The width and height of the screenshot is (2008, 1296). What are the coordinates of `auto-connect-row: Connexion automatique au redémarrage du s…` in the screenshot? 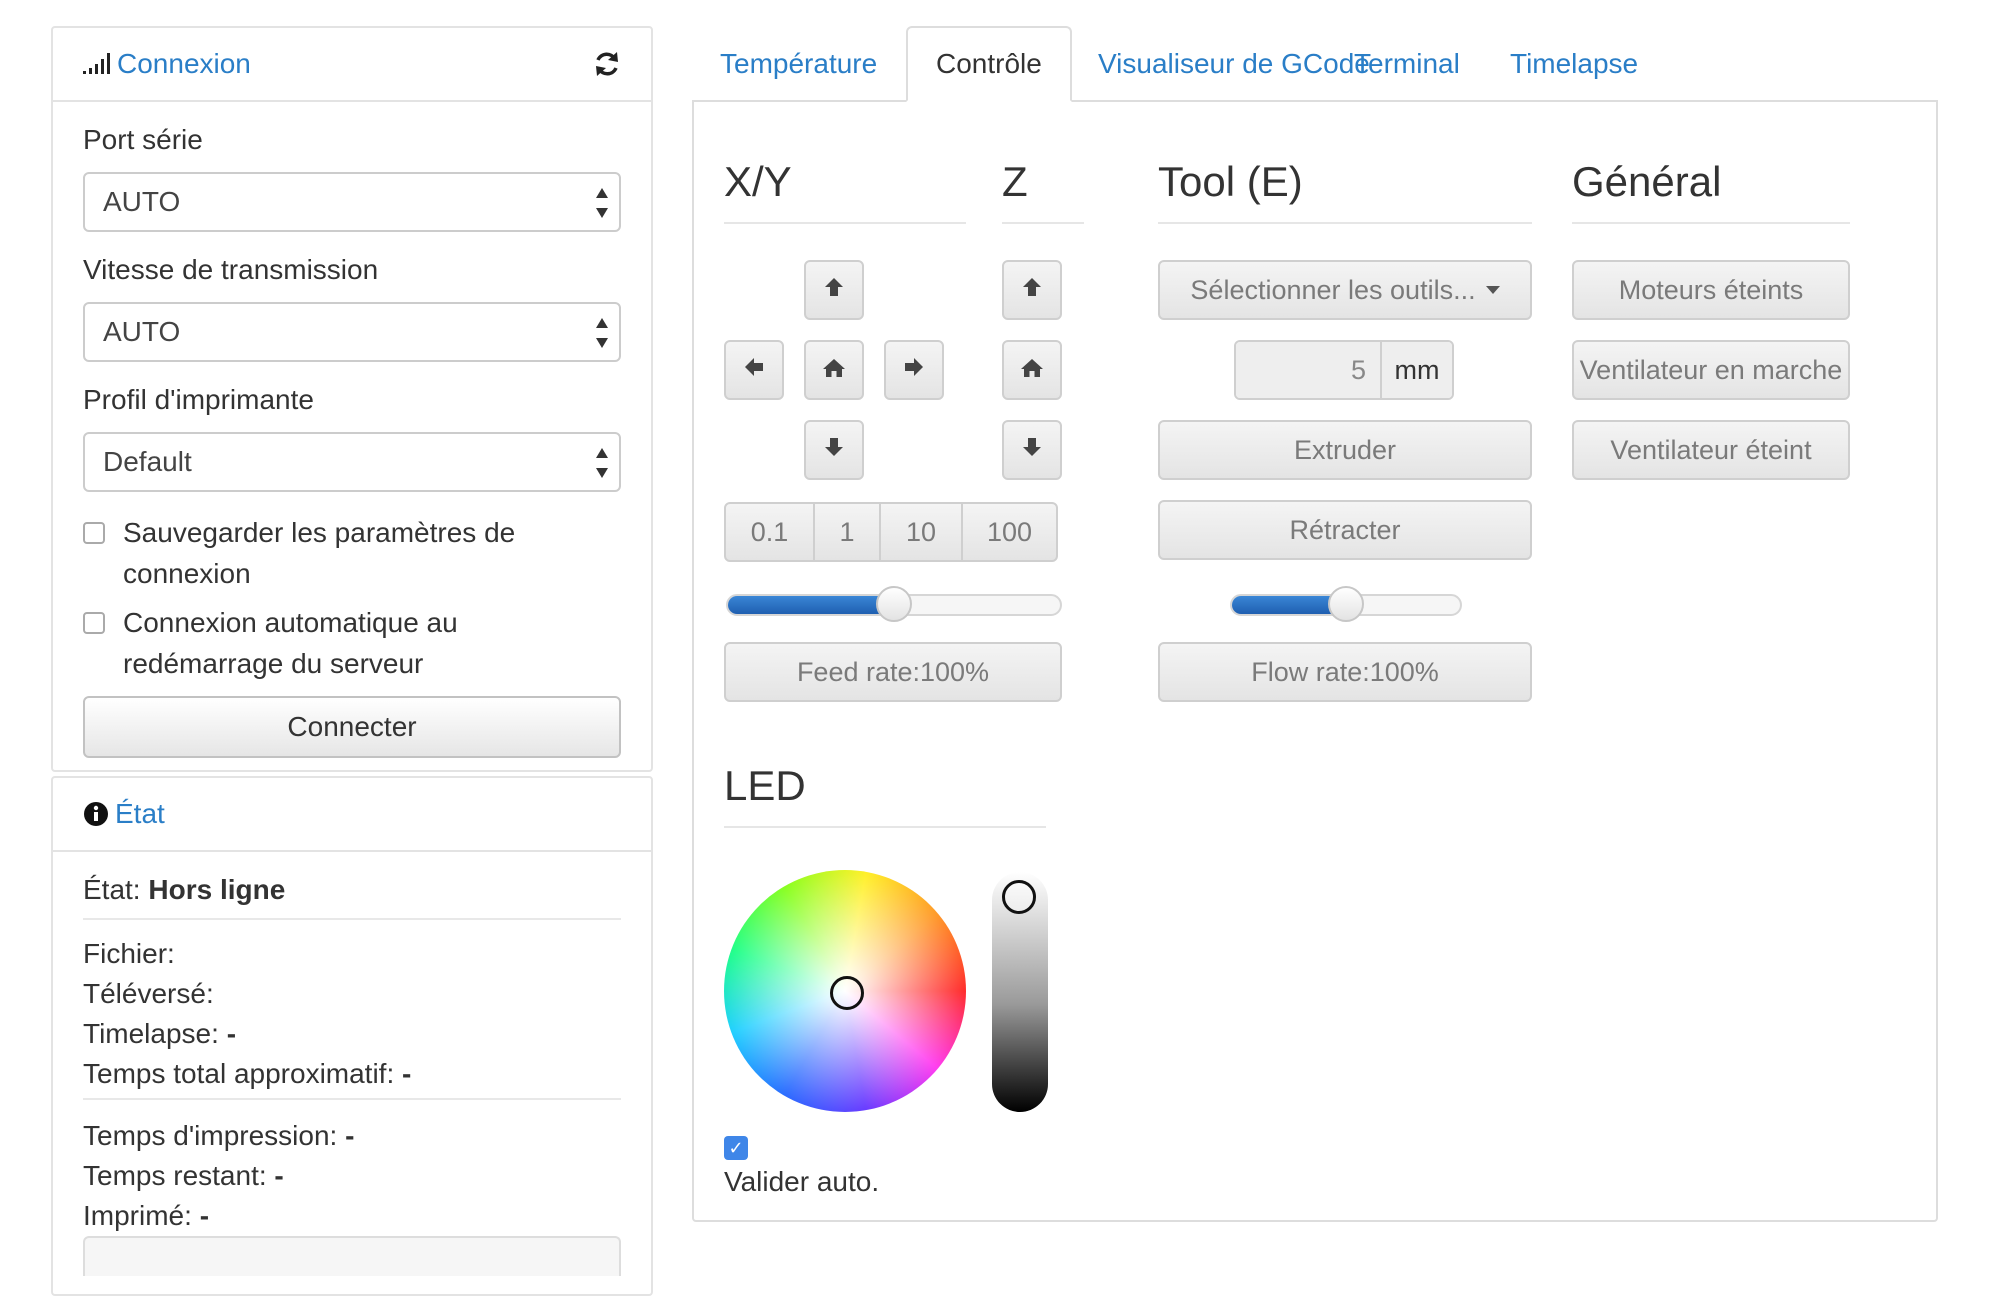 It's located at (353, 643).